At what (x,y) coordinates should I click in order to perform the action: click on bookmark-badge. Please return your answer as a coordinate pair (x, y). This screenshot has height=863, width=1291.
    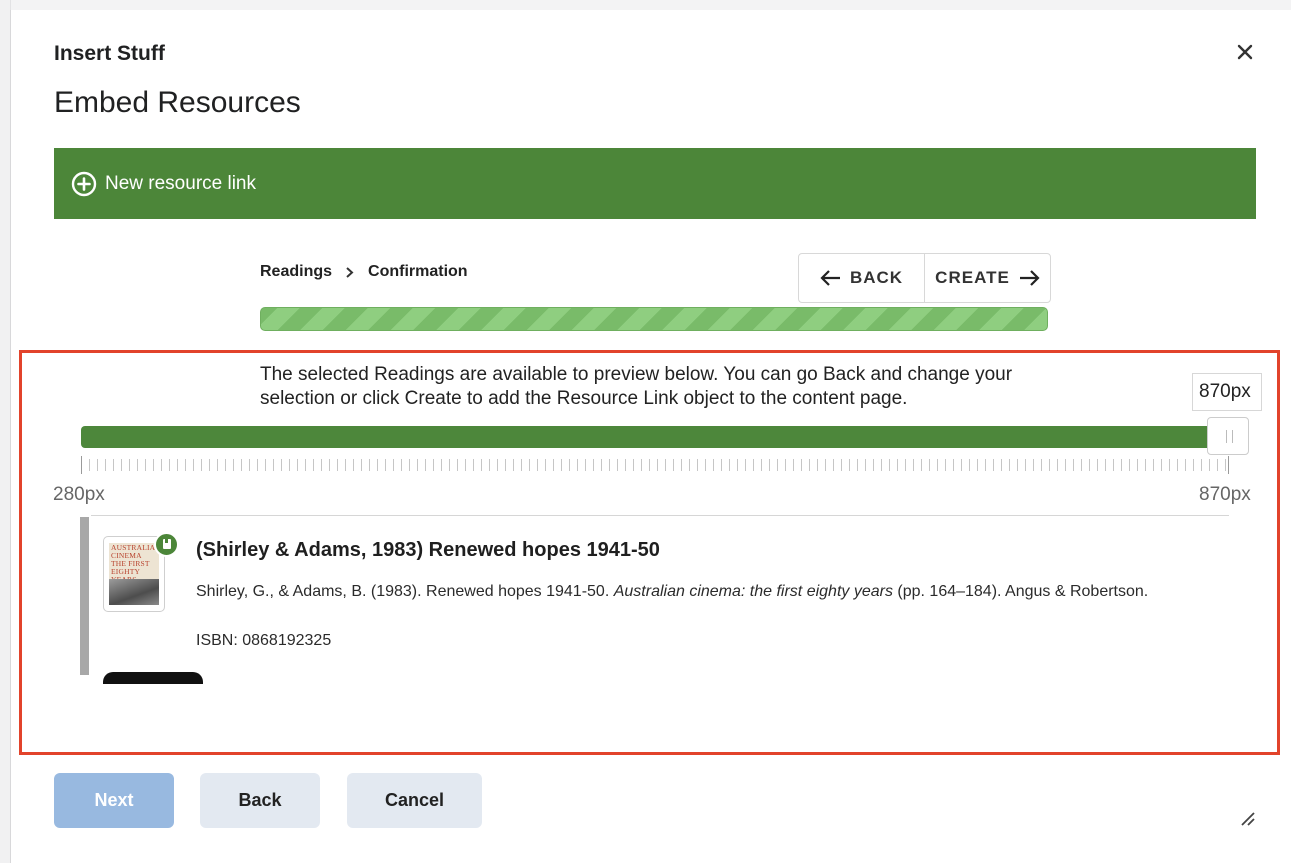
    Looking at the image, I should click on (166, 544).